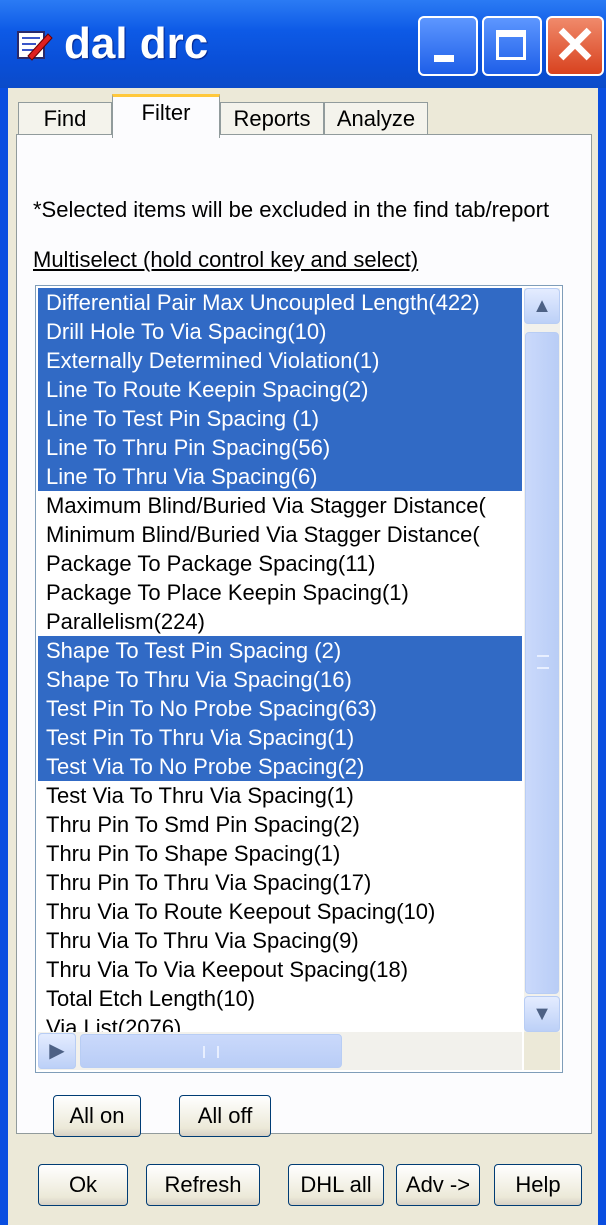 This screenshot has width=606, height=1225. What do you see at coordinates (280, 940) in the screenshot?
I see `list-item: Thru Via To Thru Via Spacing(9)` at bounding box center [280, 940].